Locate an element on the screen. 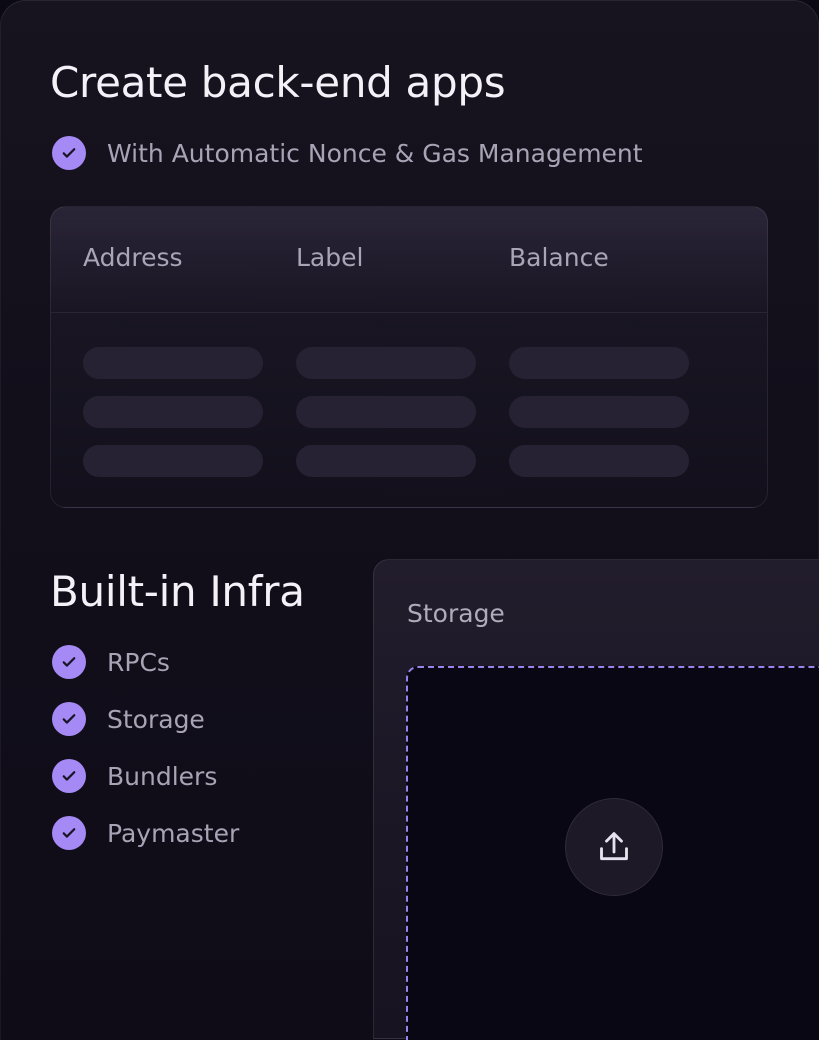 The image size is (819, 1040). infra-feature-label: RPCs is located at coordinates (138, 662).